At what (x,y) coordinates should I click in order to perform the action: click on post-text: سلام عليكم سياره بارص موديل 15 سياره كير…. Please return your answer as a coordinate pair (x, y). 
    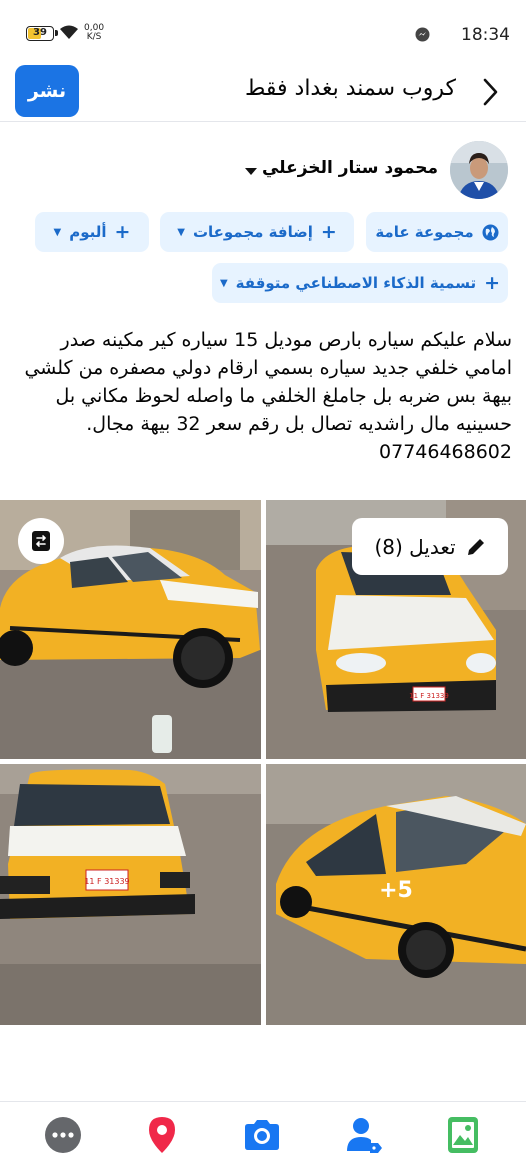
    Looking at the image, I should click on (267, 396).